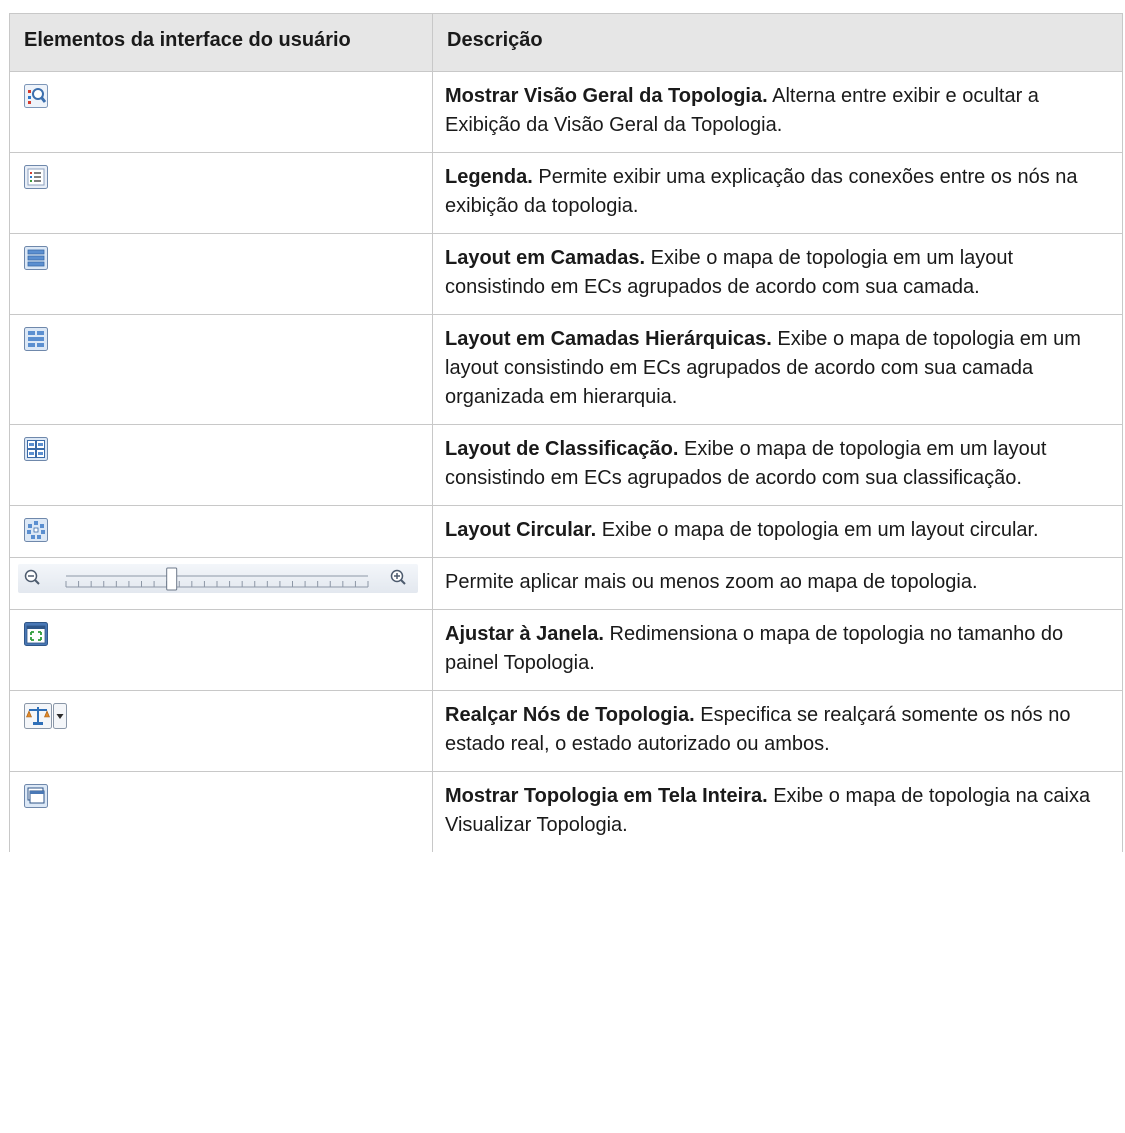 Image resolution: width=1125 pixels, height=1133 pixels. What do you see at coordinates (570, 715) in the screenshot?
I see `row-title: Realçar Nós de Topologia.` at bounding box center [570, 715].